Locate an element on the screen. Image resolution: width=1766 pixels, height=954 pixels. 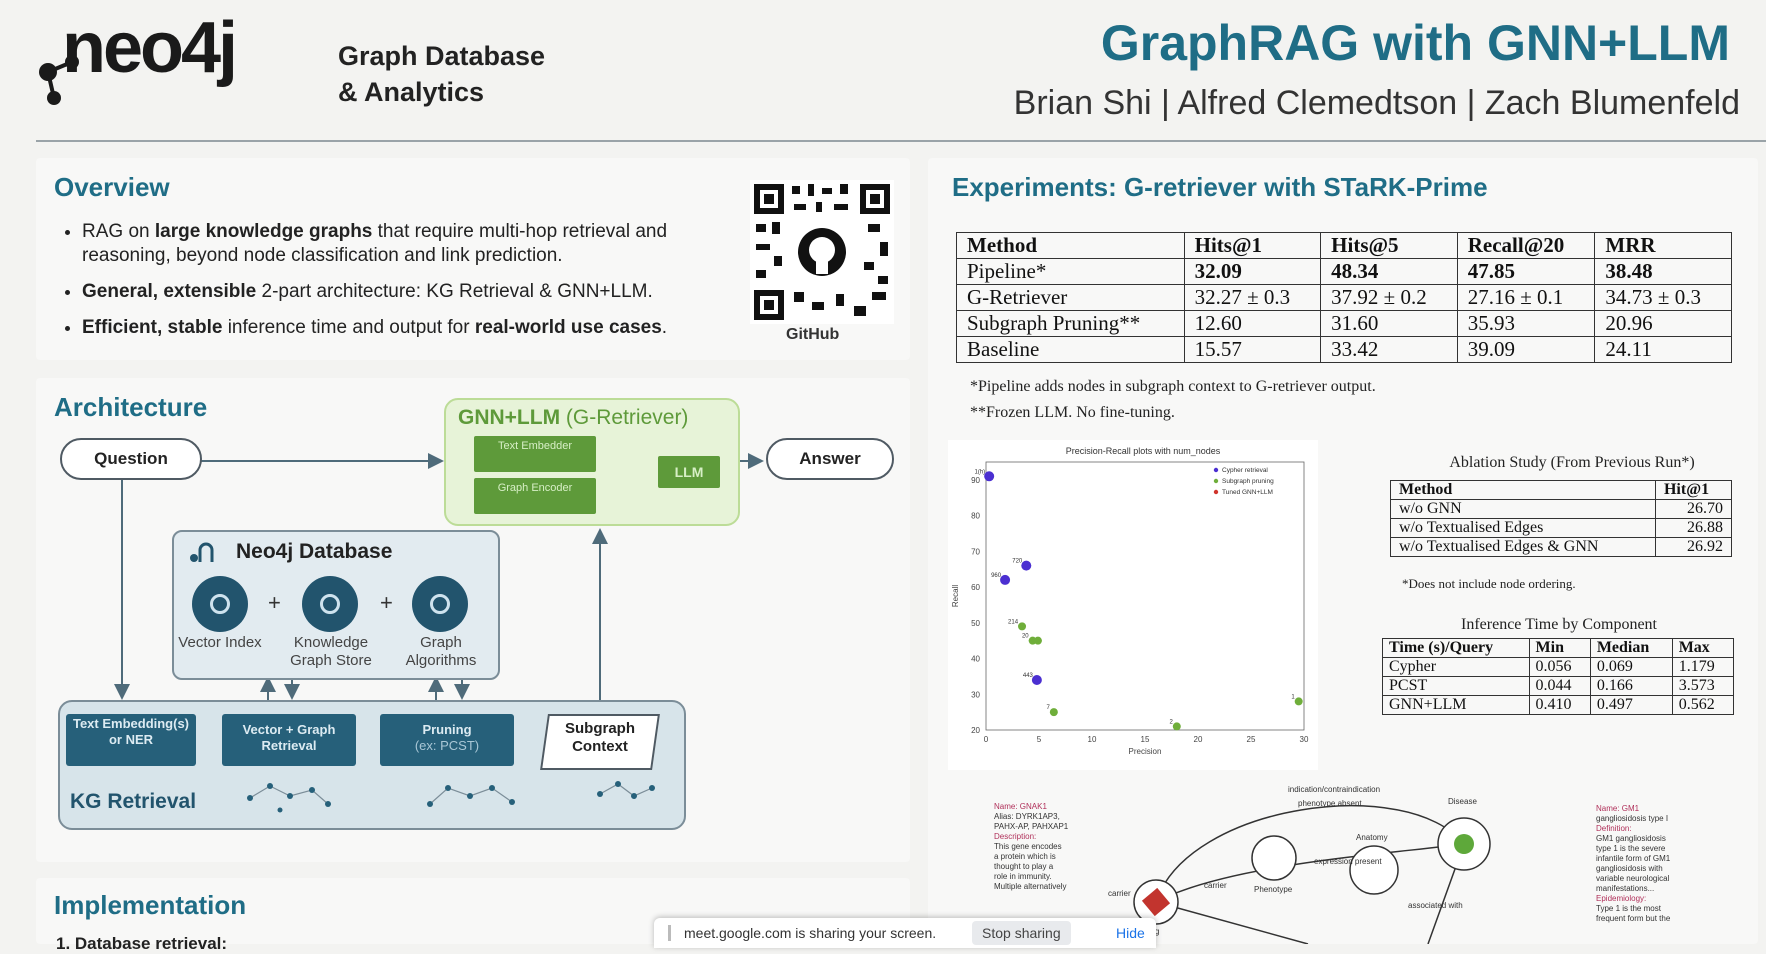
header-divider is located at coordinates (901, 141).